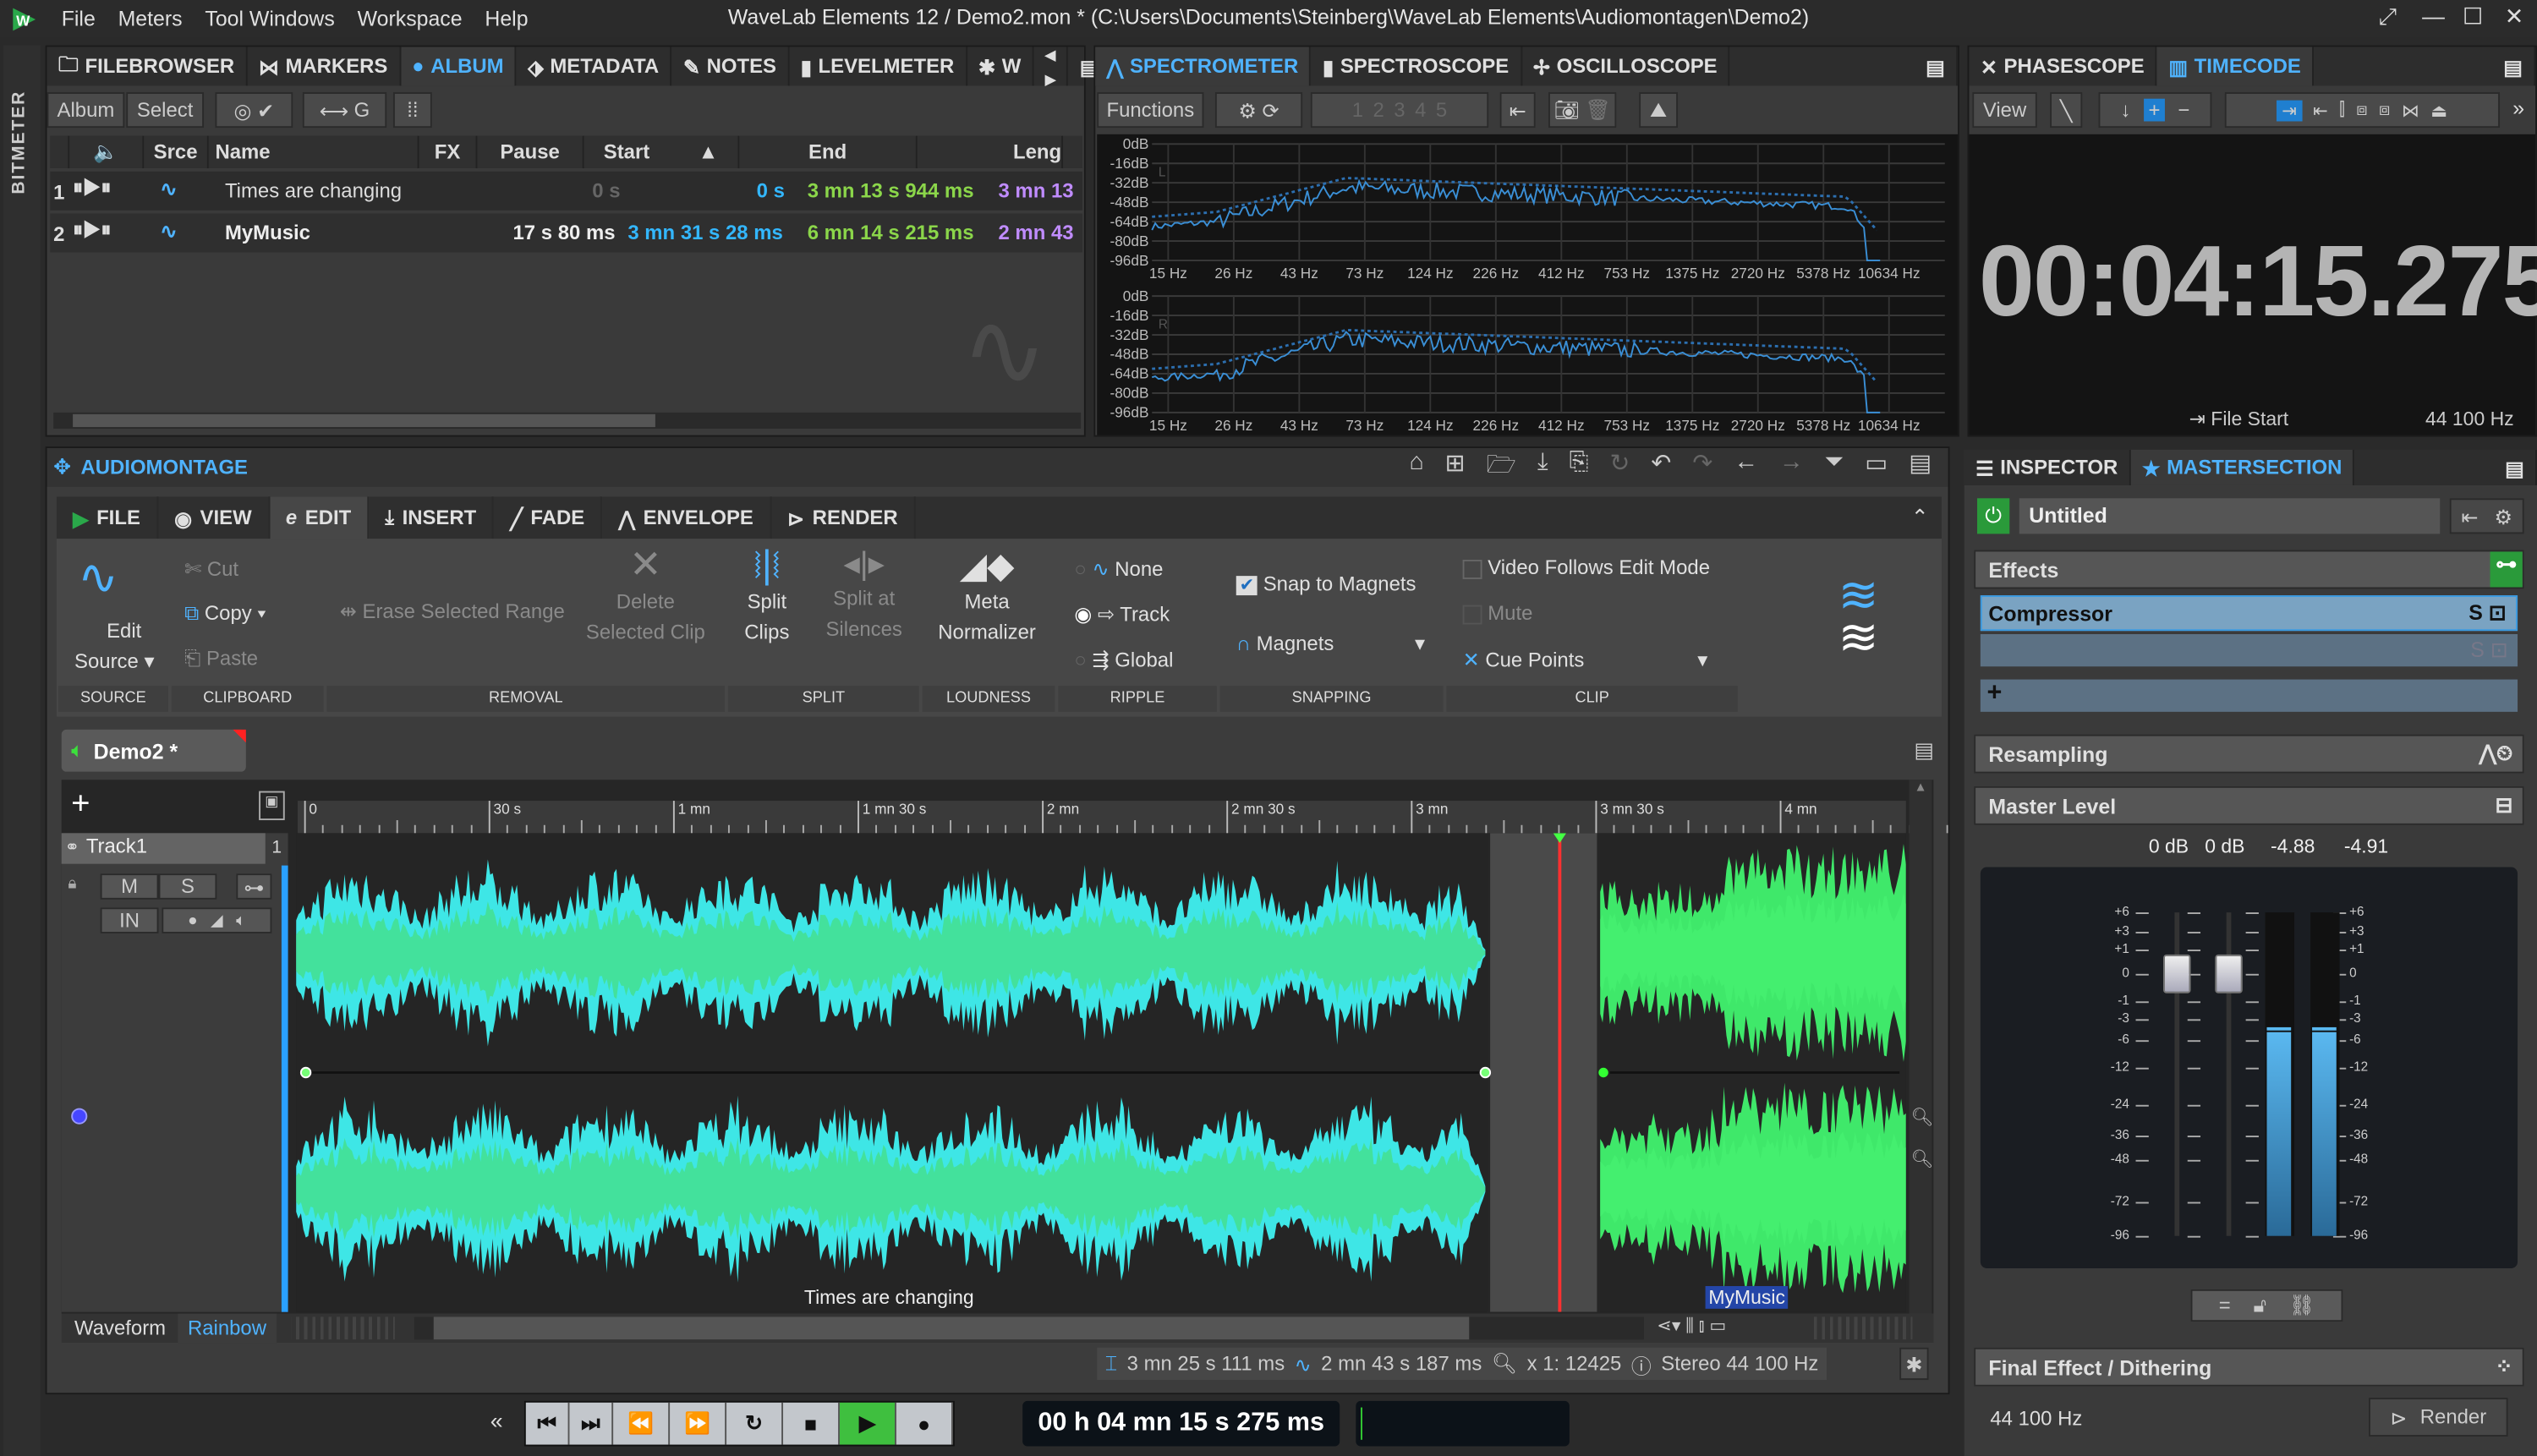  I want to click on col-fx: FX, so click(449, 151).